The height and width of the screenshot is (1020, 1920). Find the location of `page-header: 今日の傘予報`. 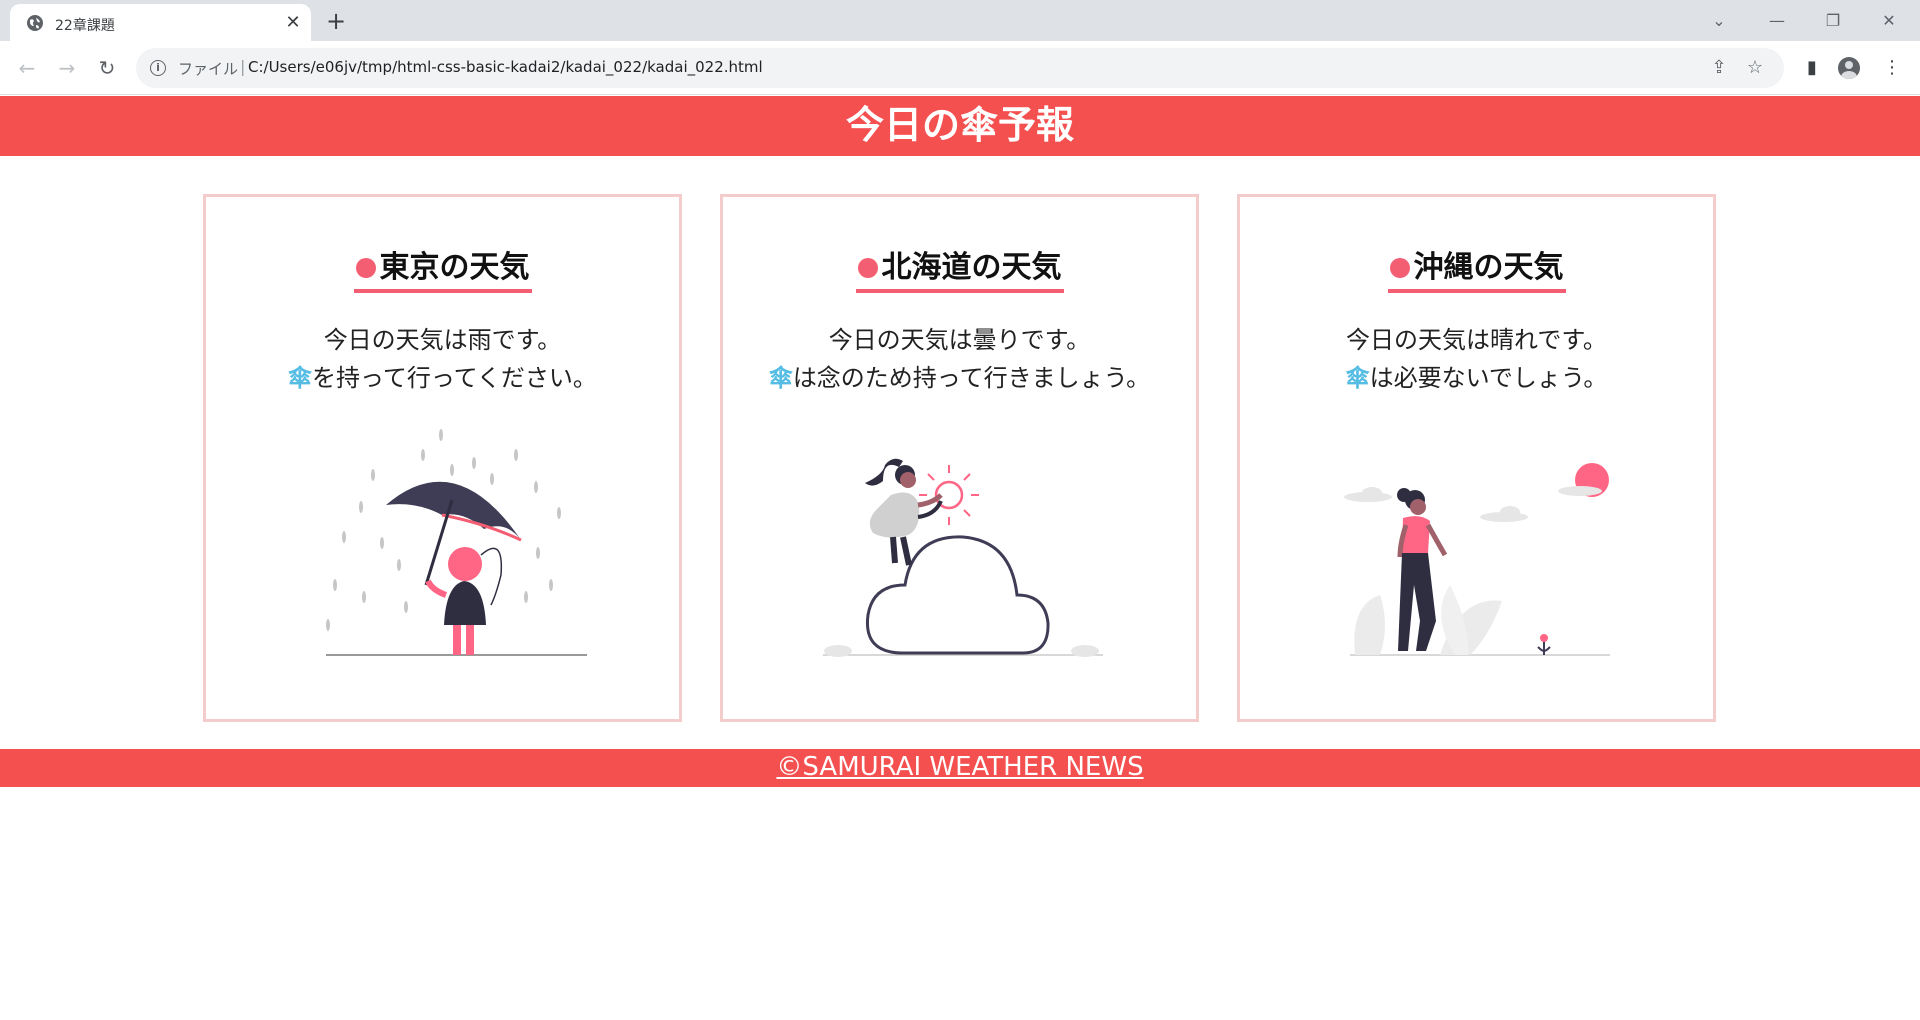

page-header: 今日の傘予報 is located at coordinates (960, 126).